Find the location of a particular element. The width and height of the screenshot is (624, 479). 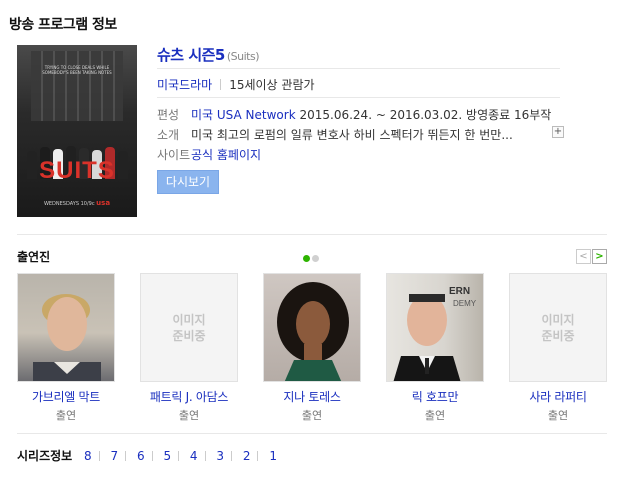

site-row: 사이트공식 홈페이지 is located at coordinates (209, 154).